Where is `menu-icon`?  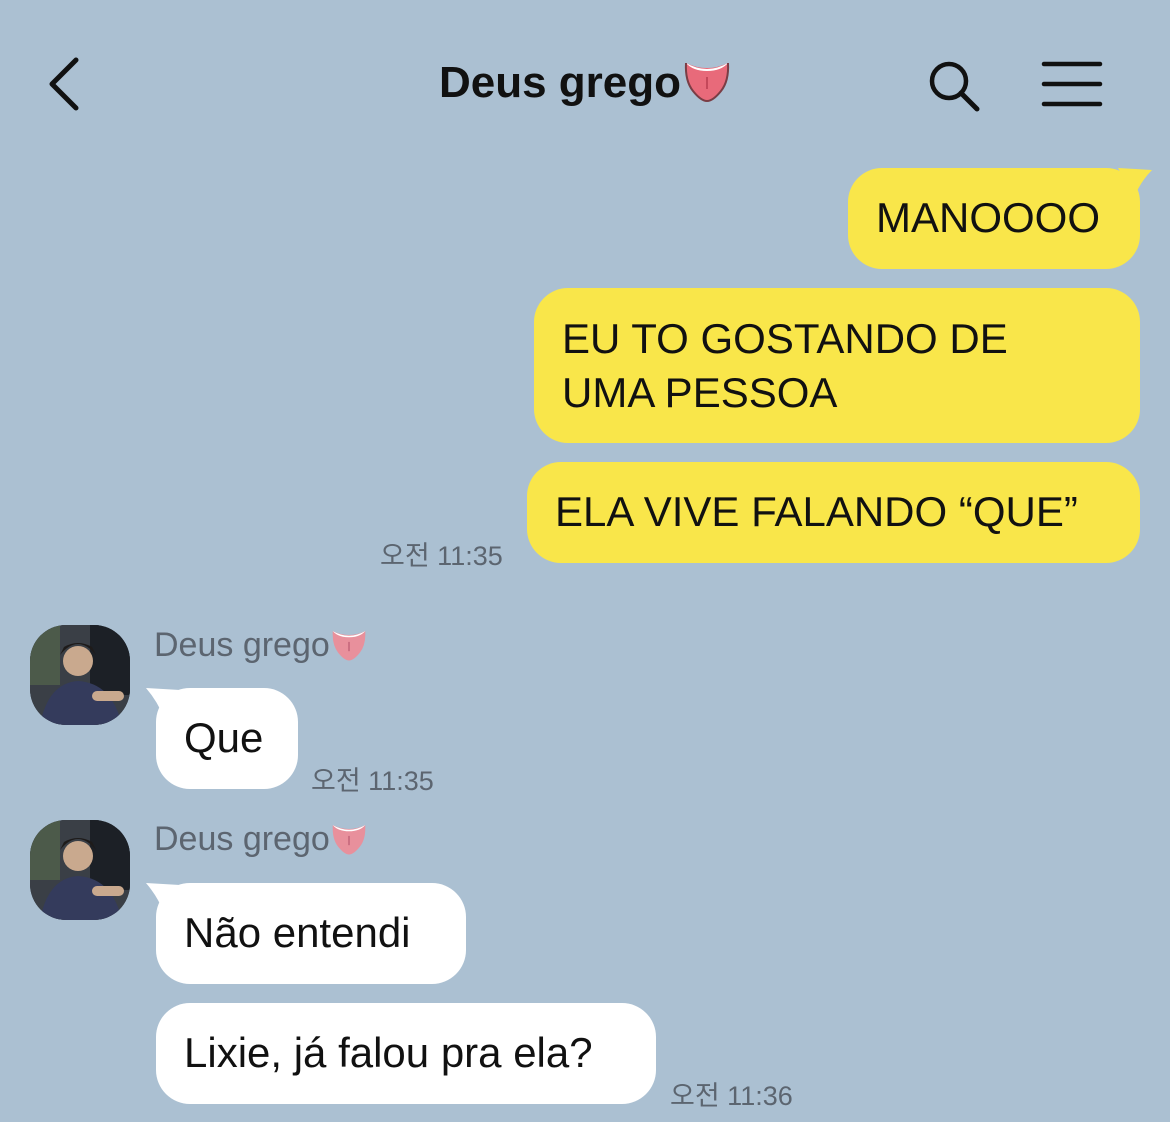
menu-icon is located at coordinates (1072, 84).